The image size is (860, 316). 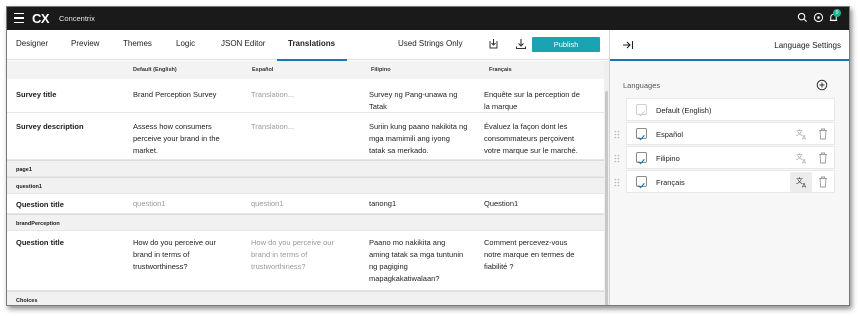 What do you see at coordinates (493, 44) in the screenshot?
I see `import-icon` at bounding box center [493, 44].